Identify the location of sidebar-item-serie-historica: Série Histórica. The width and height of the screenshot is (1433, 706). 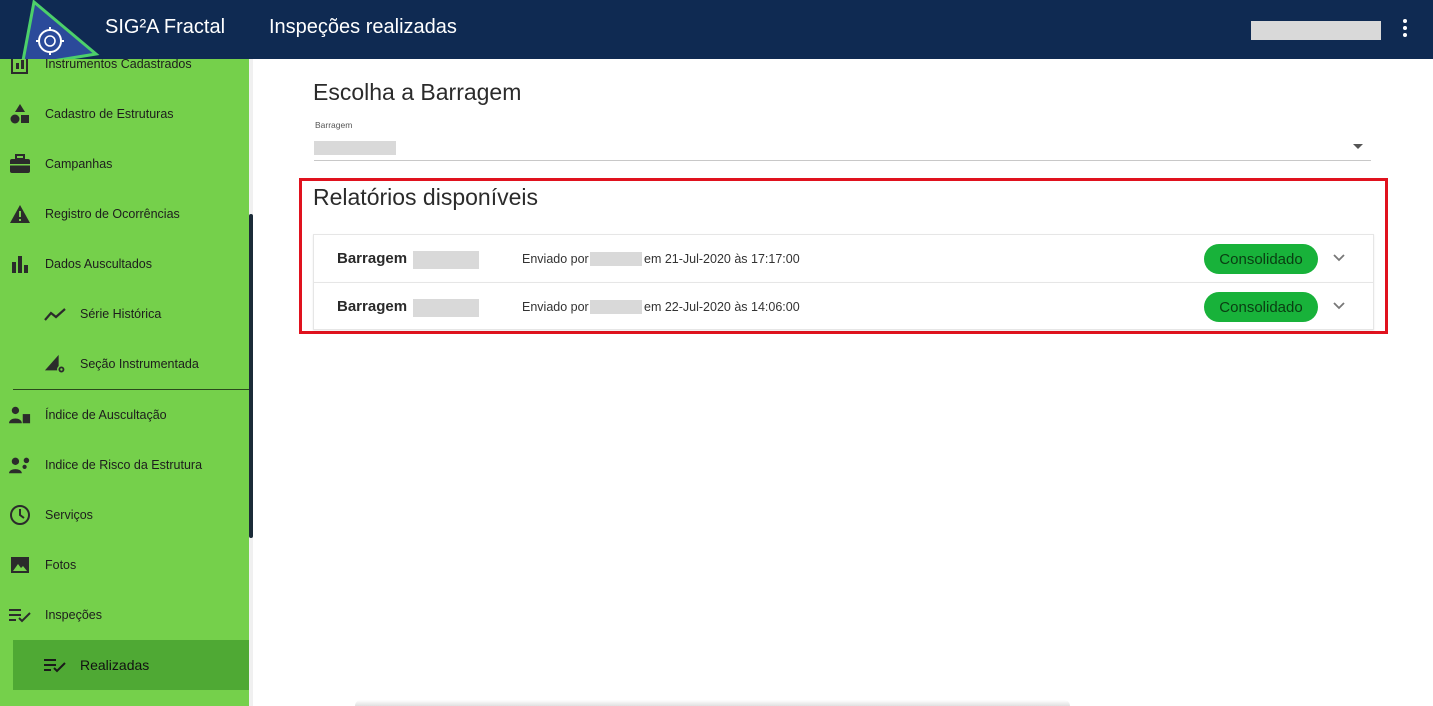
(124, 314).